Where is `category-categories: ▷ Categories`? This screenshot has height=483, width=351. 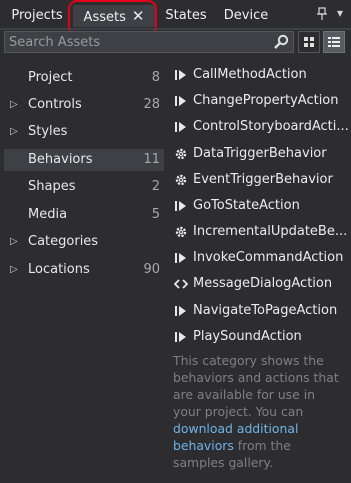
category-categories: ▷ Categories is located at coordinates (84, 242).